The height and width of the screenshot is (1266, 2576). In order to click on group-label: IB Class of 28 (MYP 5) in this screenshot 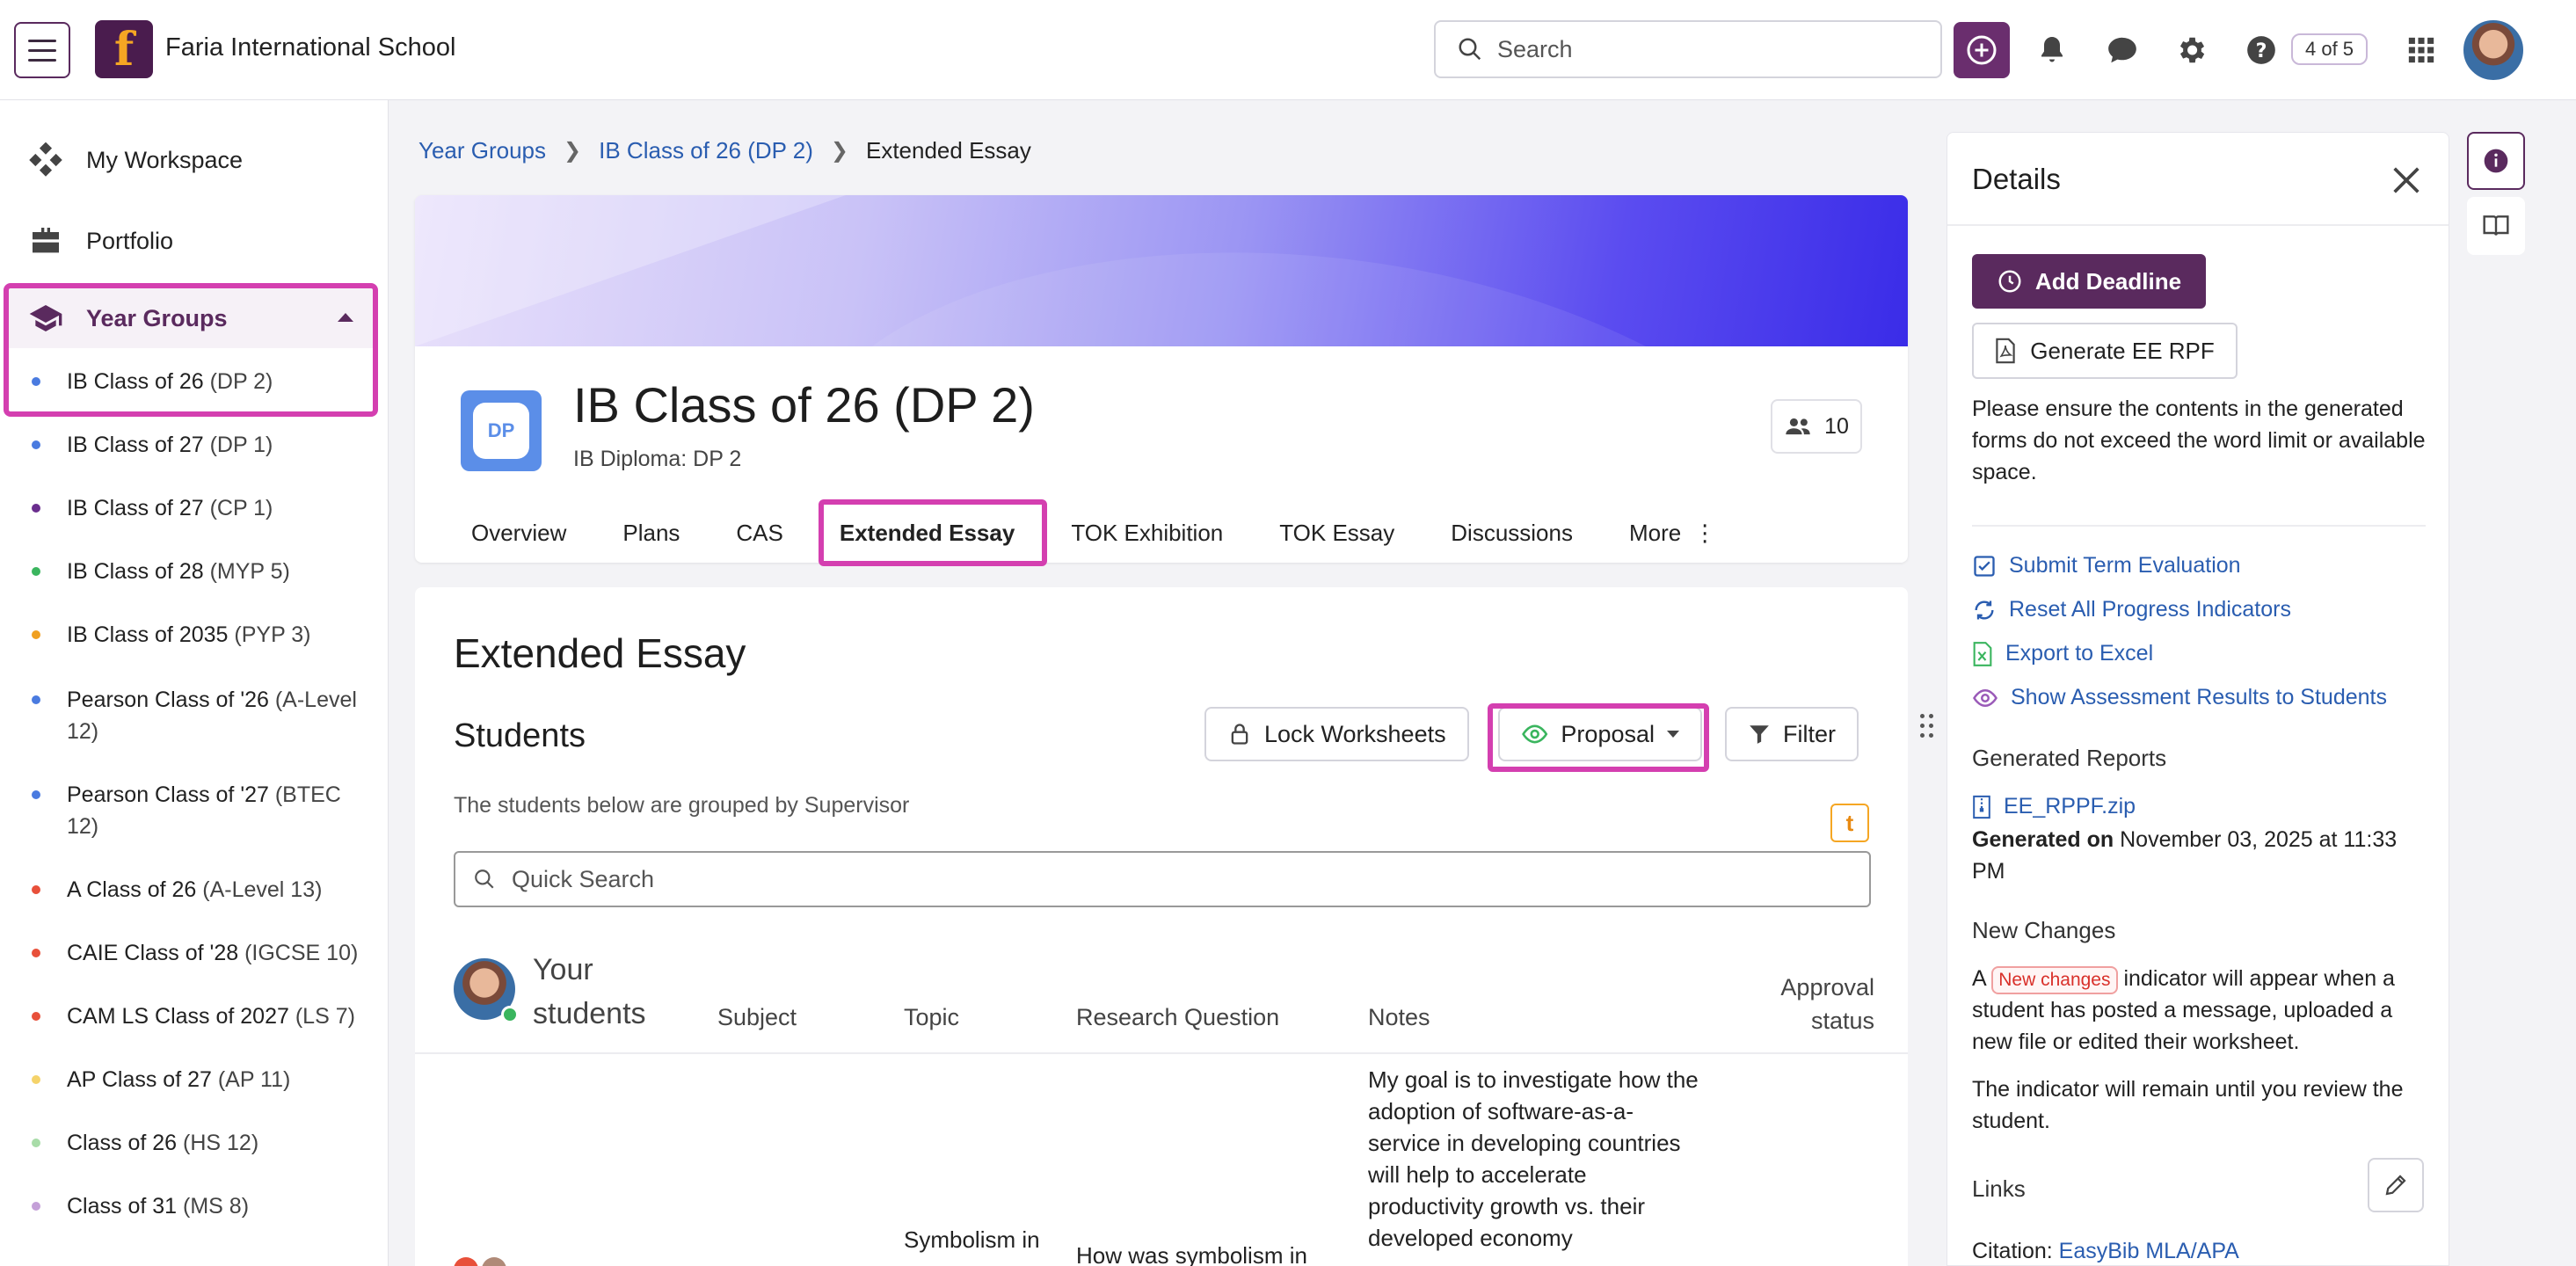, I will do `click(178, 571)`.